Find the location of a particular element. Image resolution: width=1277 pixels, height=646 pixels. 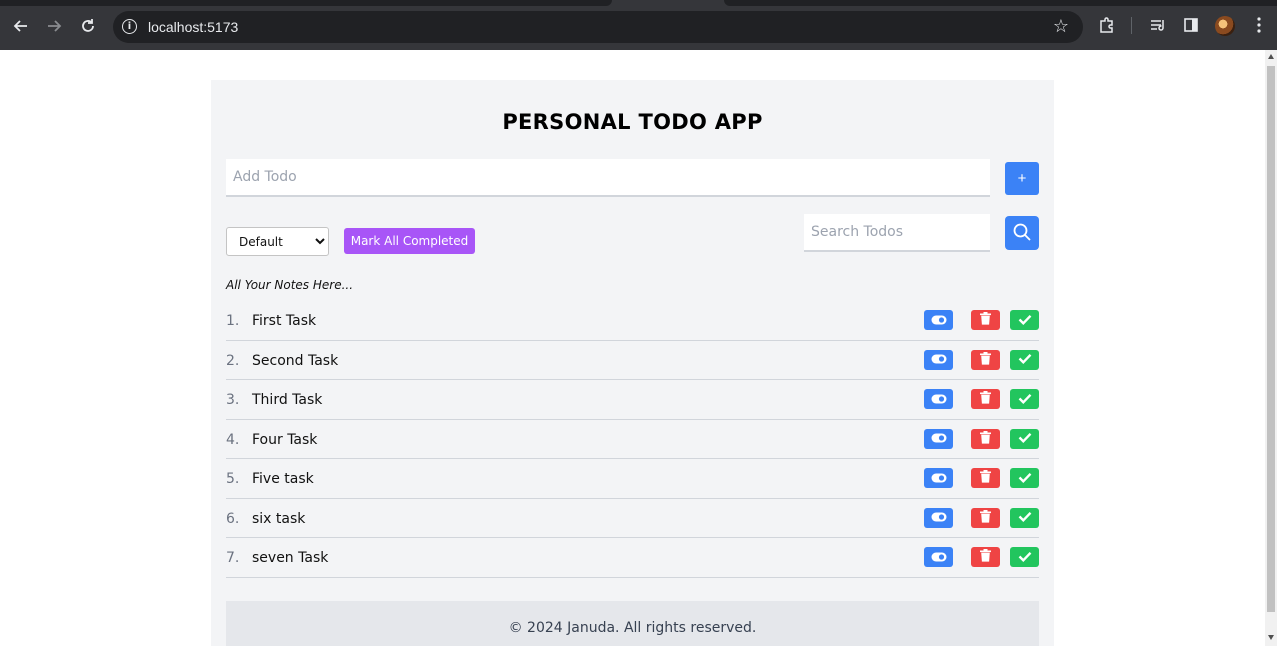

todo-text: First Task is located at coordinates (284, 321).